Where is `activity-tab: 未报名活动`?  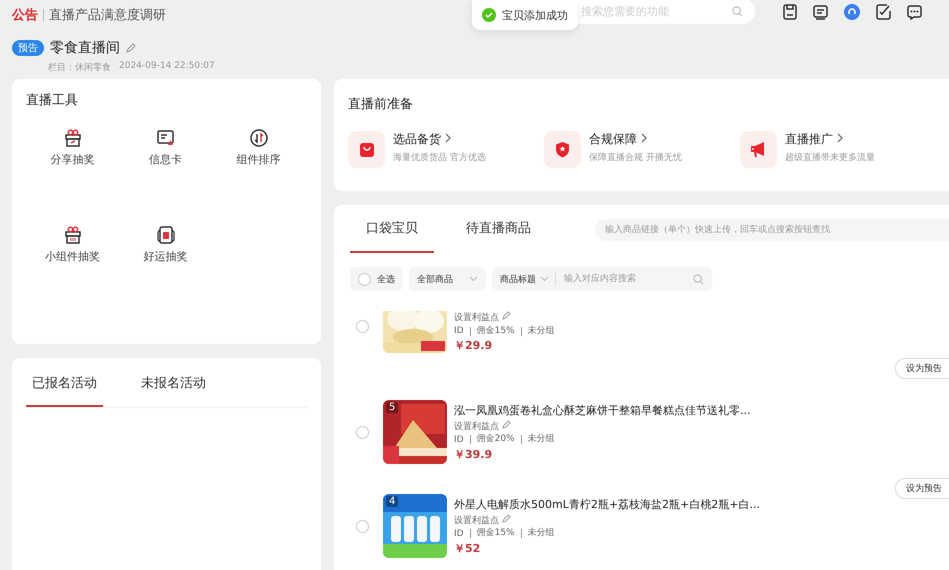 activity-tab: 未报名活动 is located at coordinates (173, 390).